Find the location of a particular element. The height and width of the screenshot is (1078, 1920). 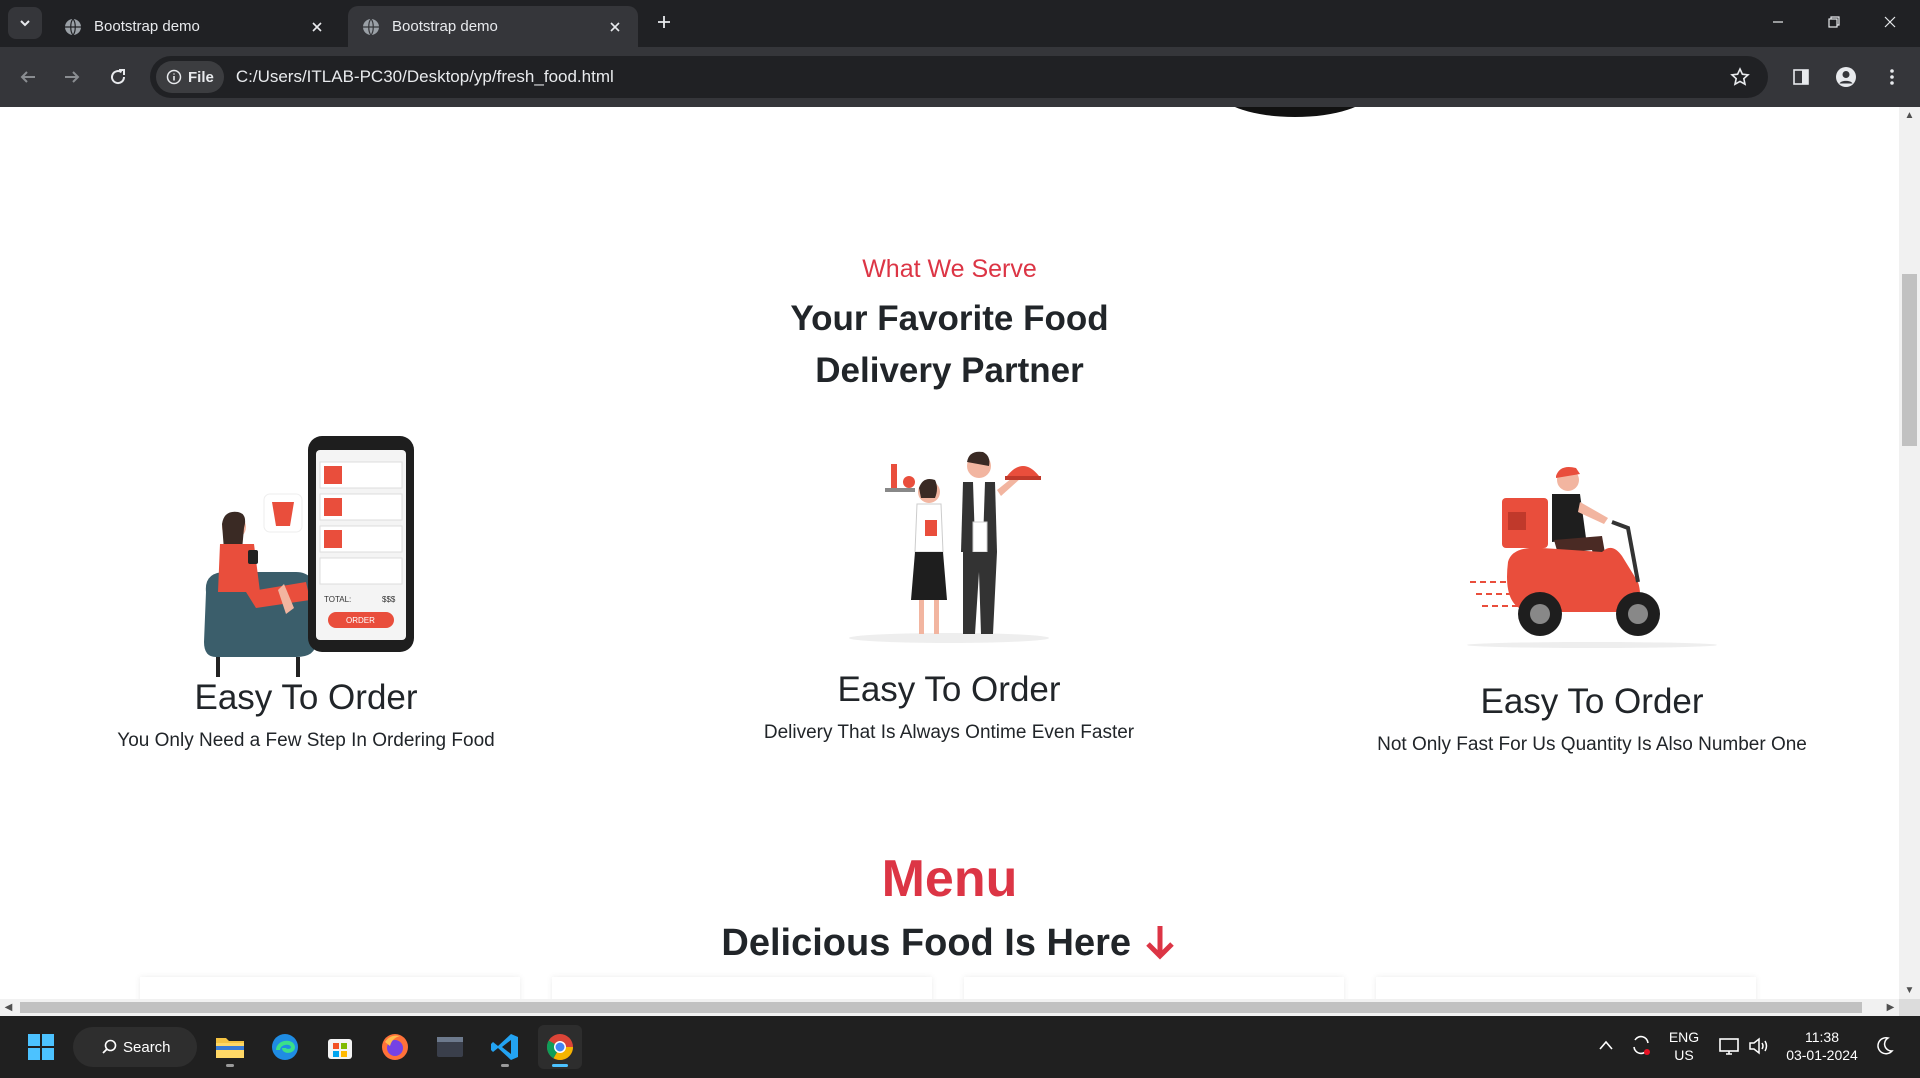

taskbar-search: Search is located at coordinates (135, 1047).